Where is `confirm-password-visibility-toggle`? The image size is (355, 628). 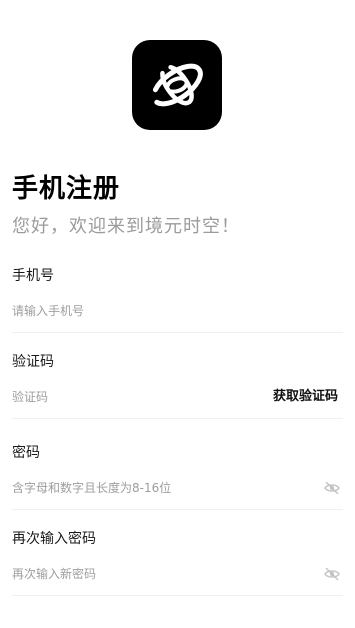 confirm-password-visibility-toggle is located at coordinates (332, 574).